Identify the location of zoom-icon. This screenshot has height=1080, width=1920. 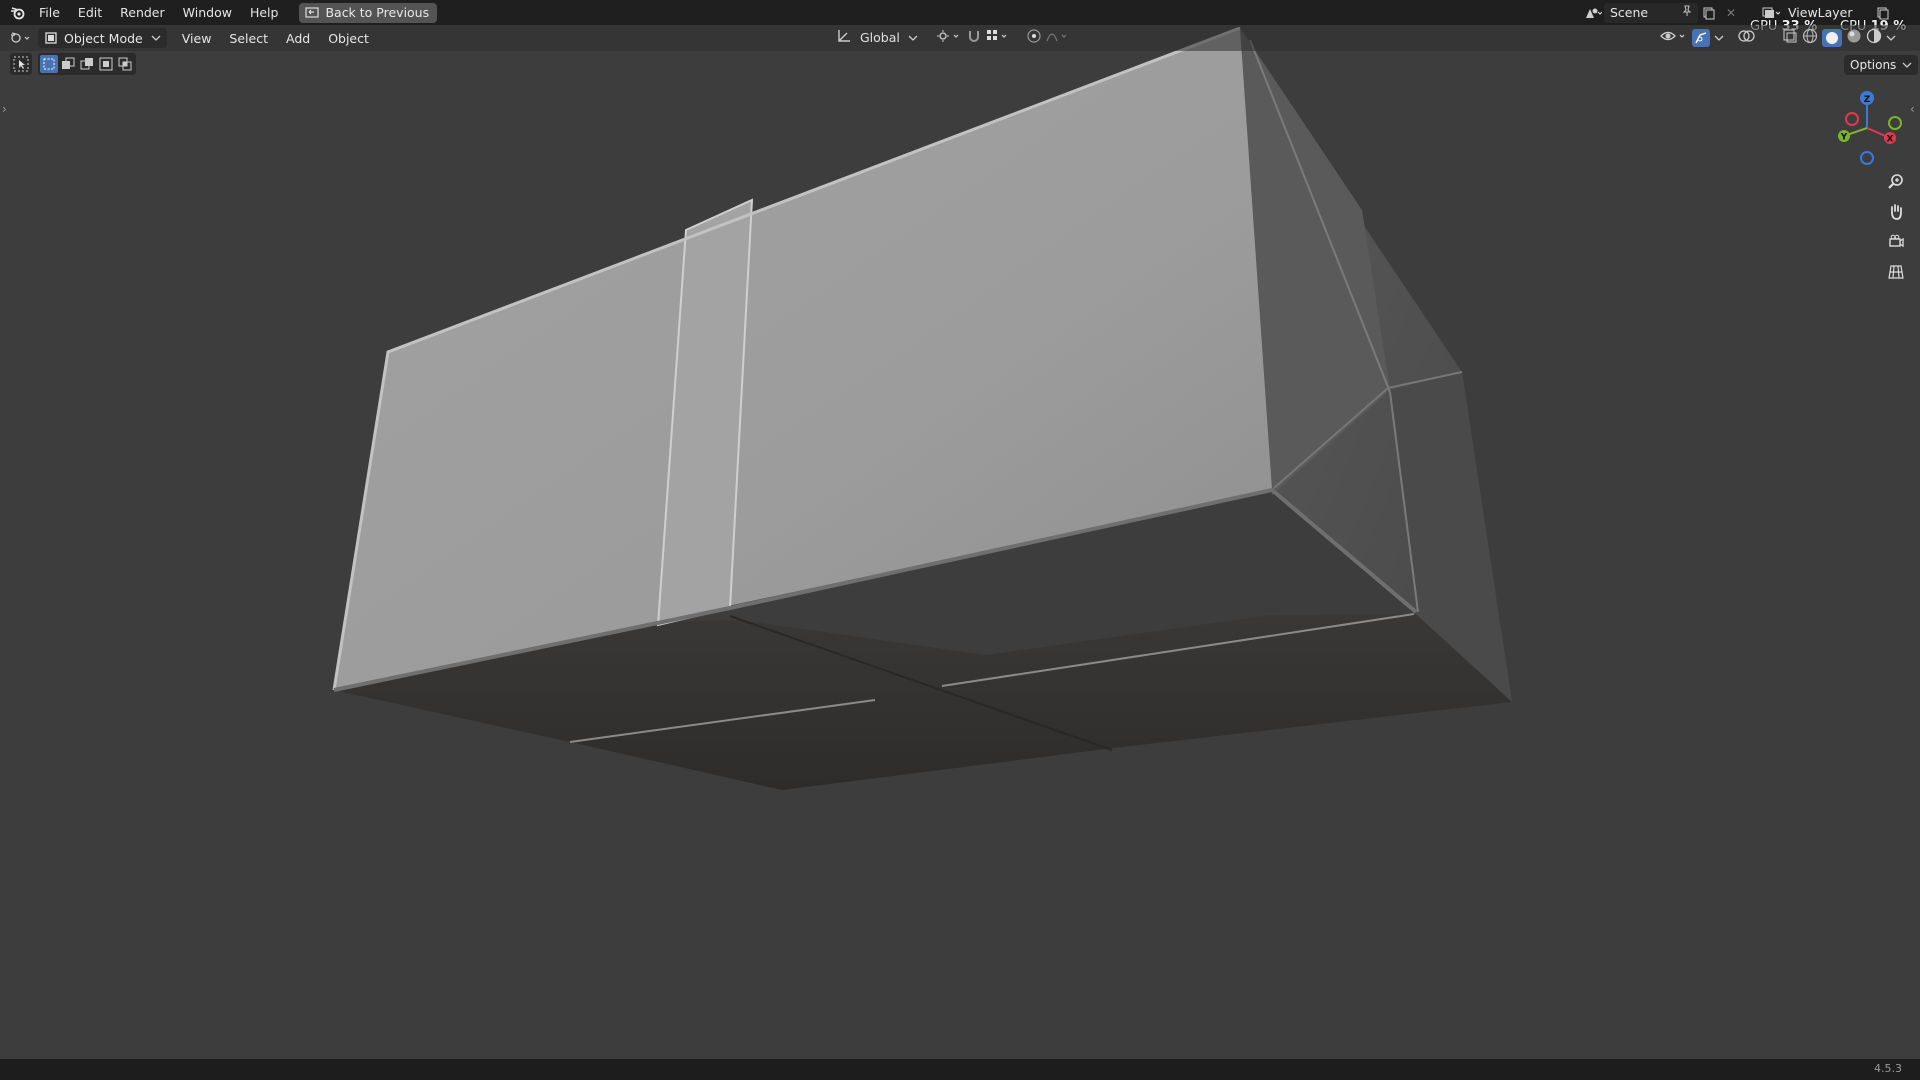
(1896, 182).